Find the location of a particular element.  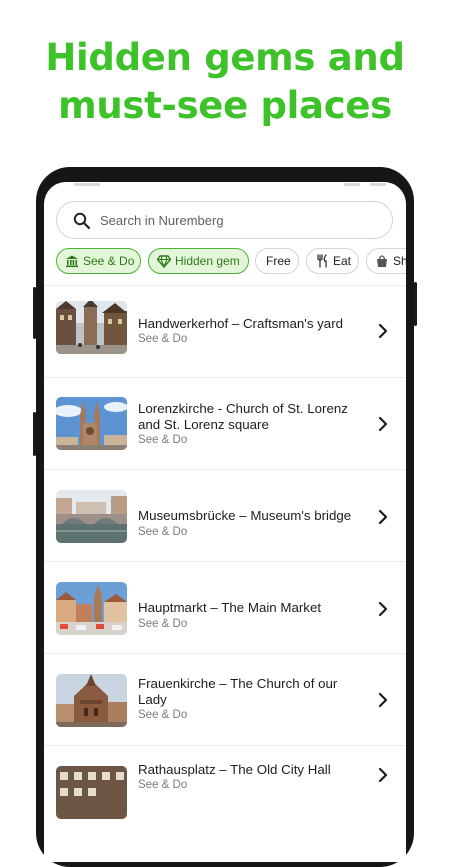

chip-hidden-gem: Hidden gem is located at coordinates (198, 261).